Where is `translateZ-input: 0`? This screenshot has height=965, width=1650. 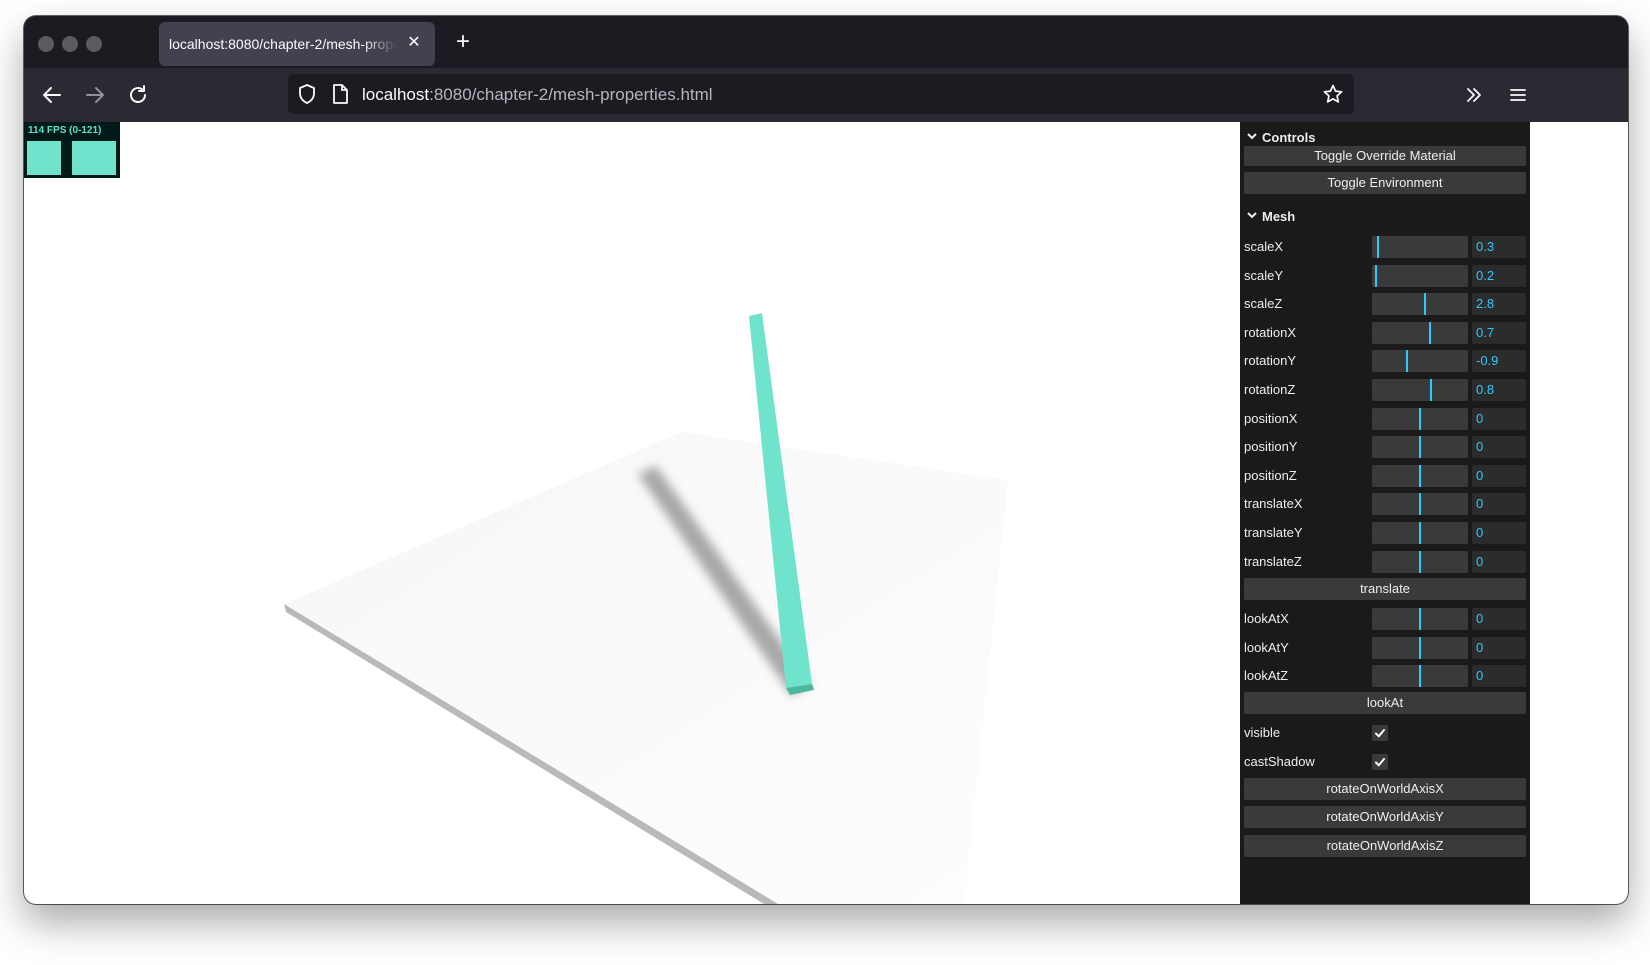 translateZ-input: 0 is located at coordinates (1499, 561).